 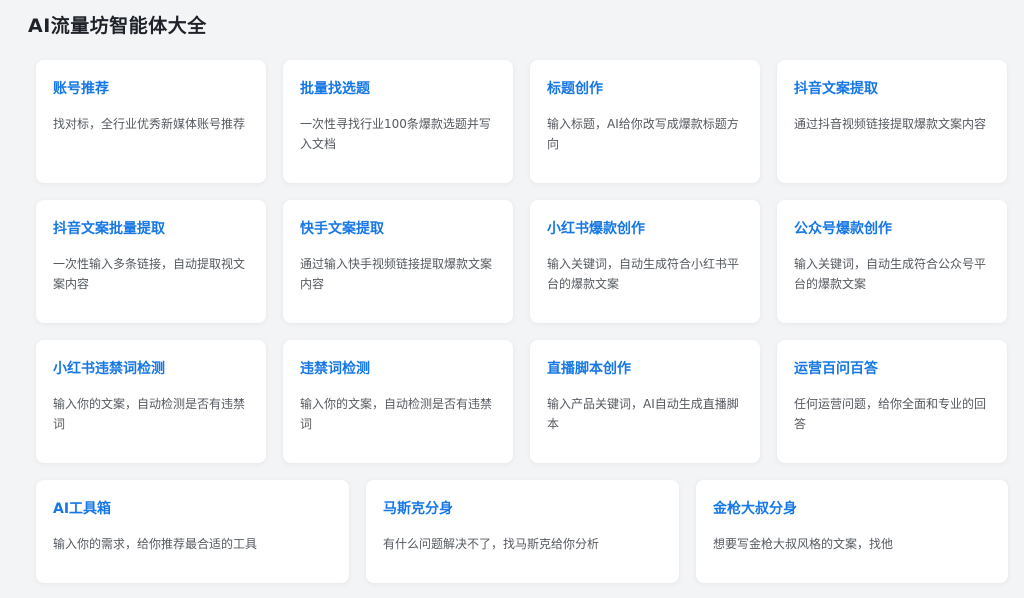 I want to click on agent-card-xiaohongshu-creation: 小红书爆款创作 输入关键词，自动生成符合小红书平台的爆款文案, so click(x=645, y=261).